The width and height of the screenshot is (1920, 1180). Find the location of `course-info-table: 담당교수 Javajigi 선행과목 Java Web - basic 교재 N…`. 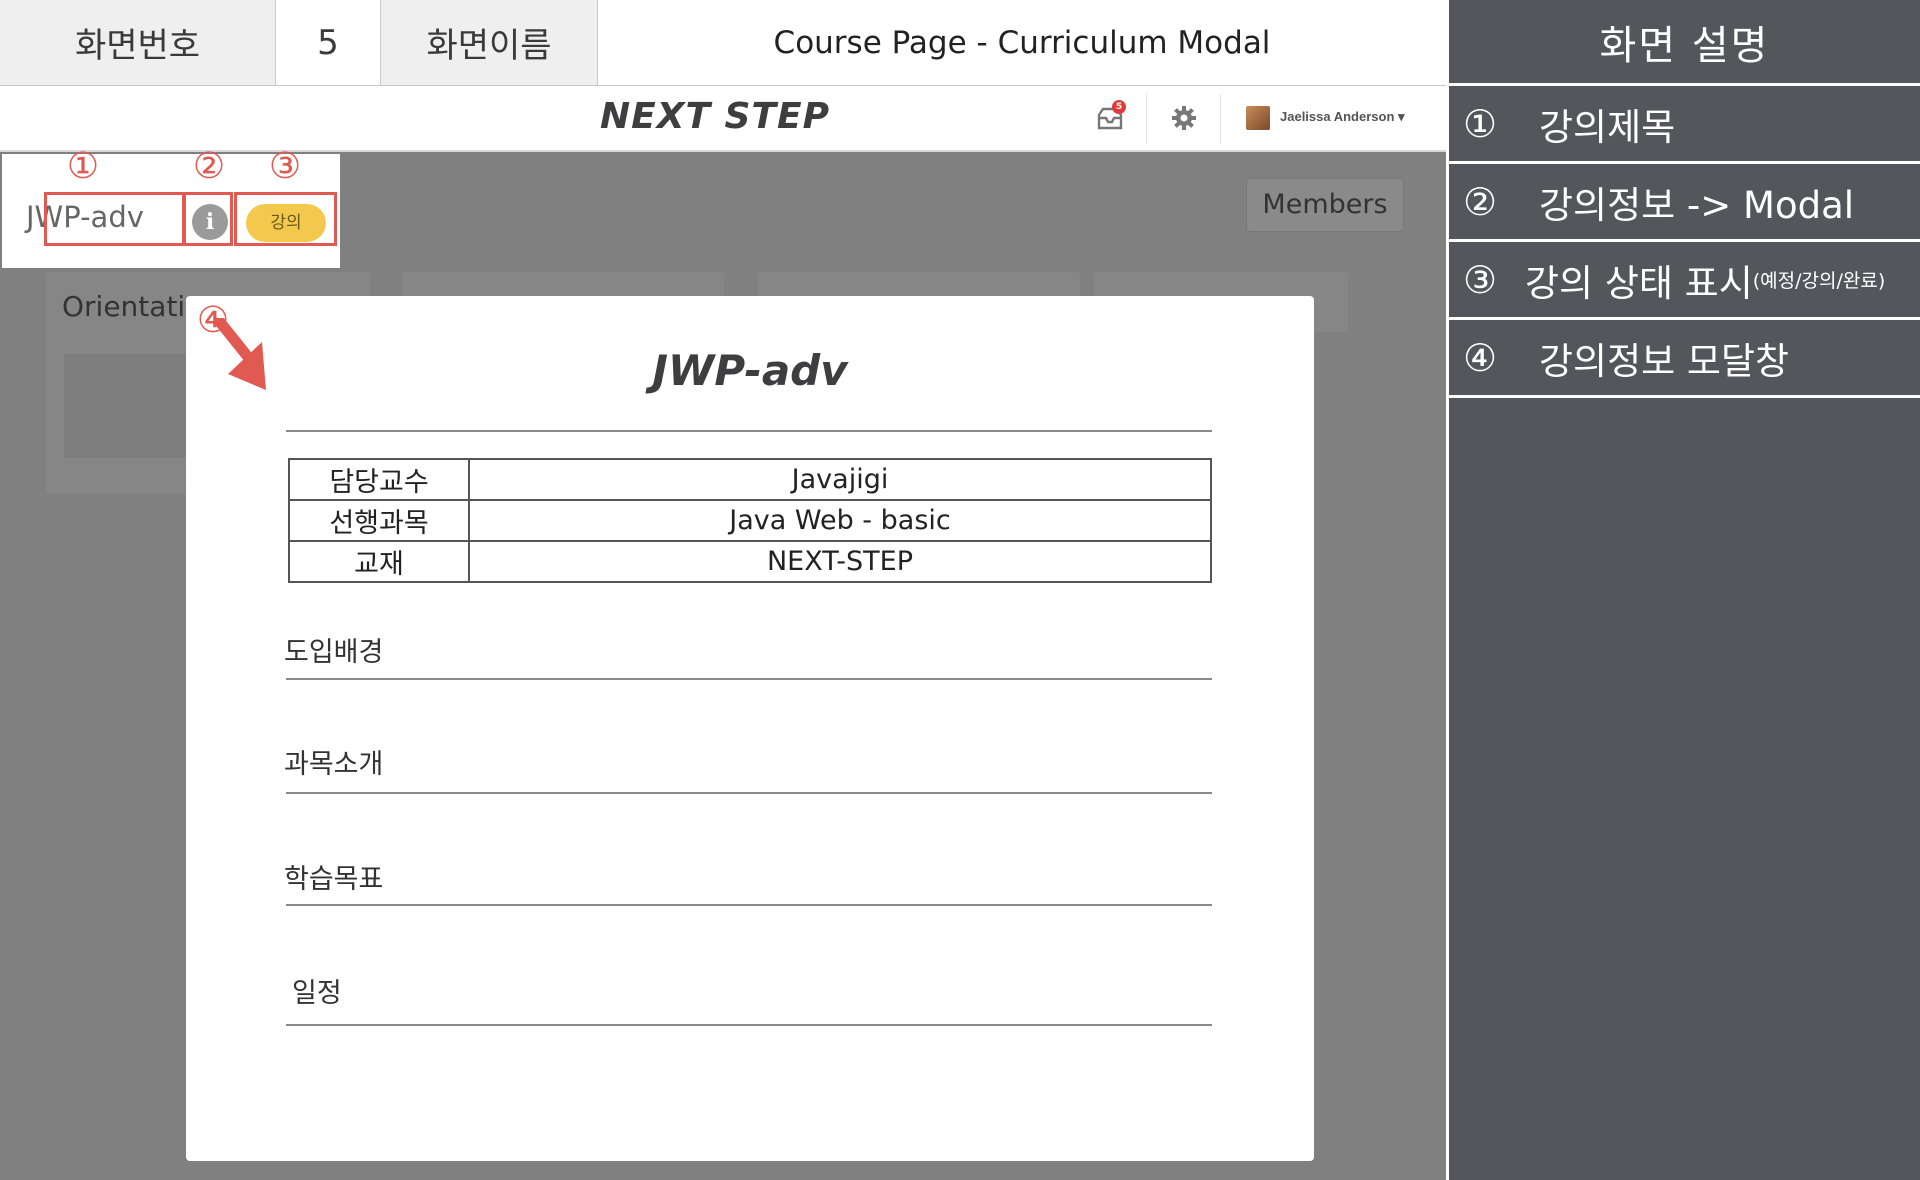

course-info-table: 담당교수 Javajigi 선행과목 Java Web - basic 교재 N… is located at coordinates (750, 520).